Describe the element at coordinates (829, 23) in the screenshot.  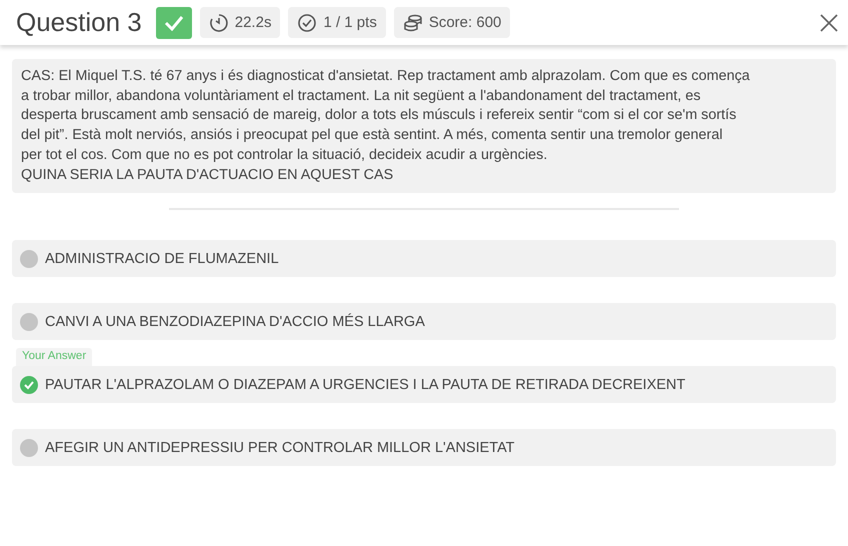
I see `close-button` at that location.